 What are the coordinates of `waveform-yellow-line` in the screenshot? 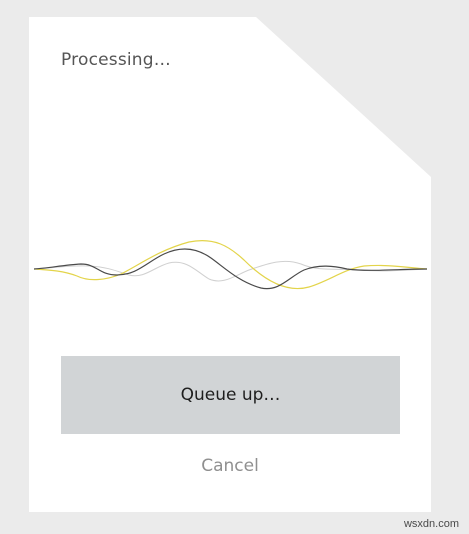 It's located at (230, 265).